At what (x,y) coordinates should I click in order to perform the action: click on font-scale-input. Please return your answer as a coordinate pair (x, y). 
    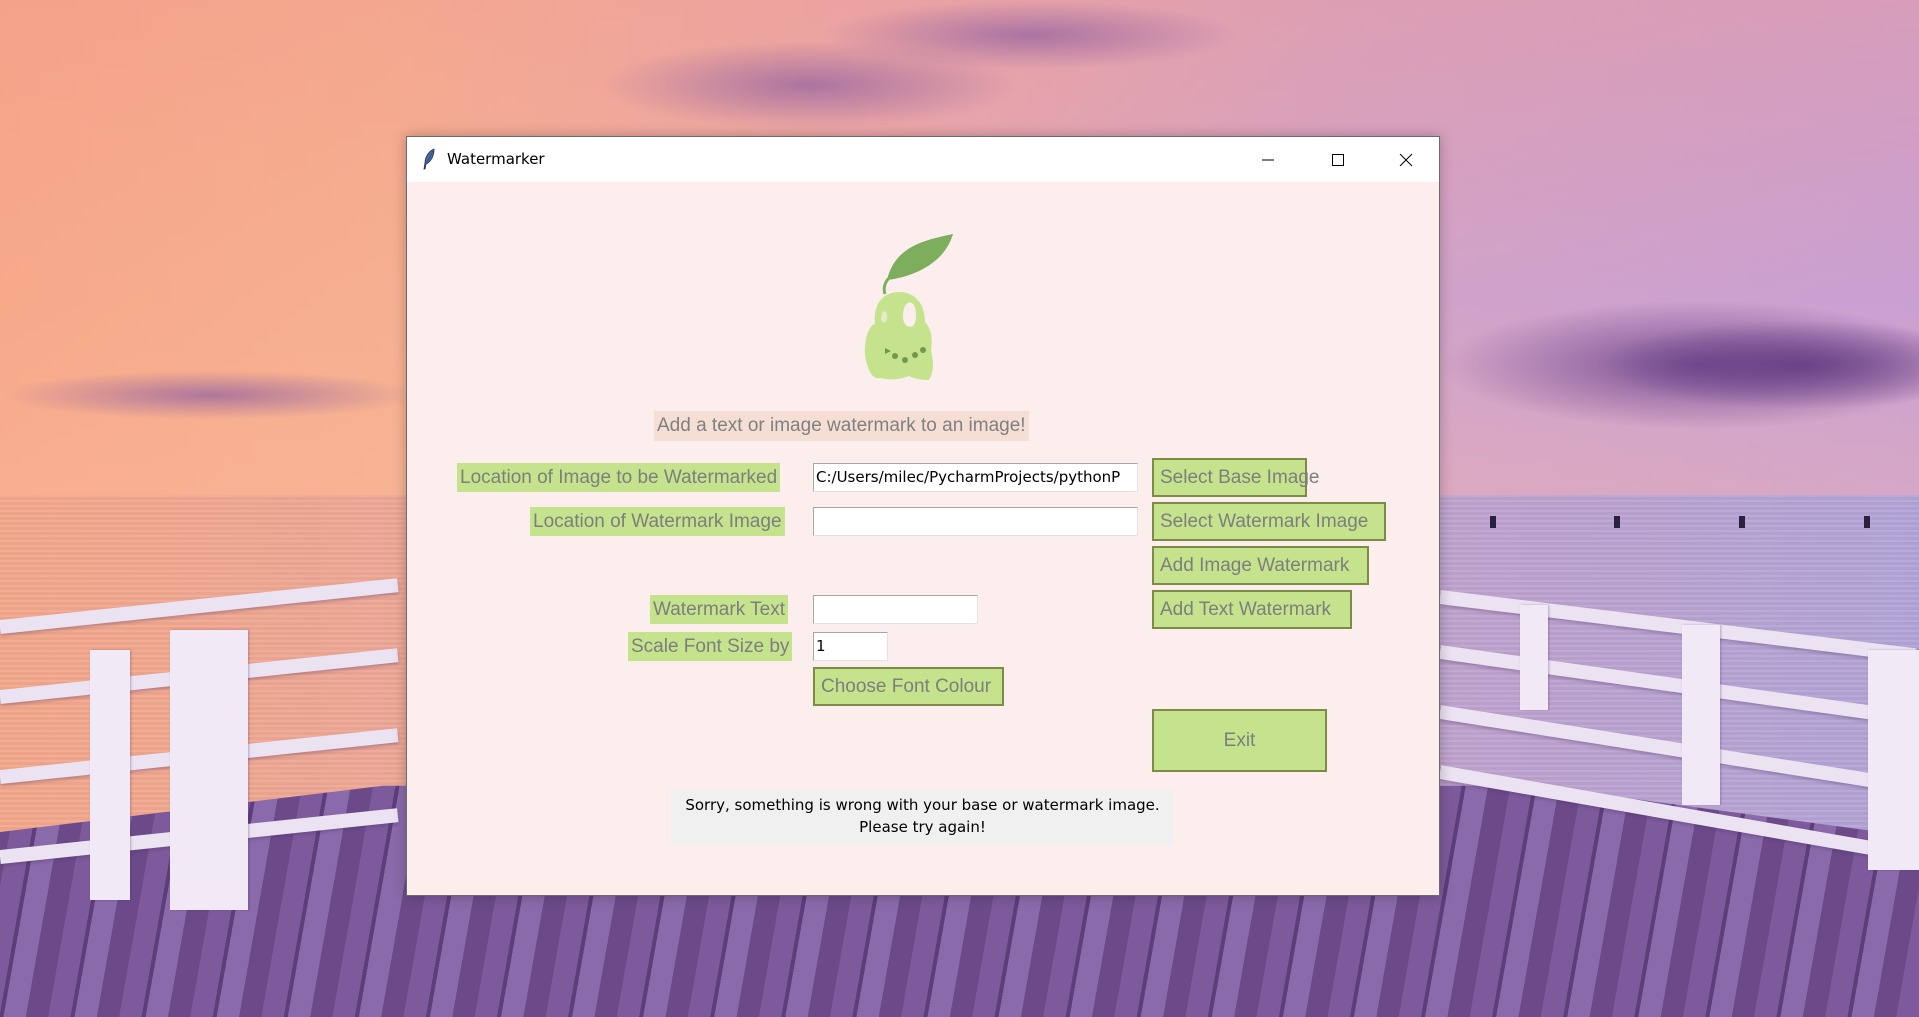
    Looking at the image, I should click on (850, 646).